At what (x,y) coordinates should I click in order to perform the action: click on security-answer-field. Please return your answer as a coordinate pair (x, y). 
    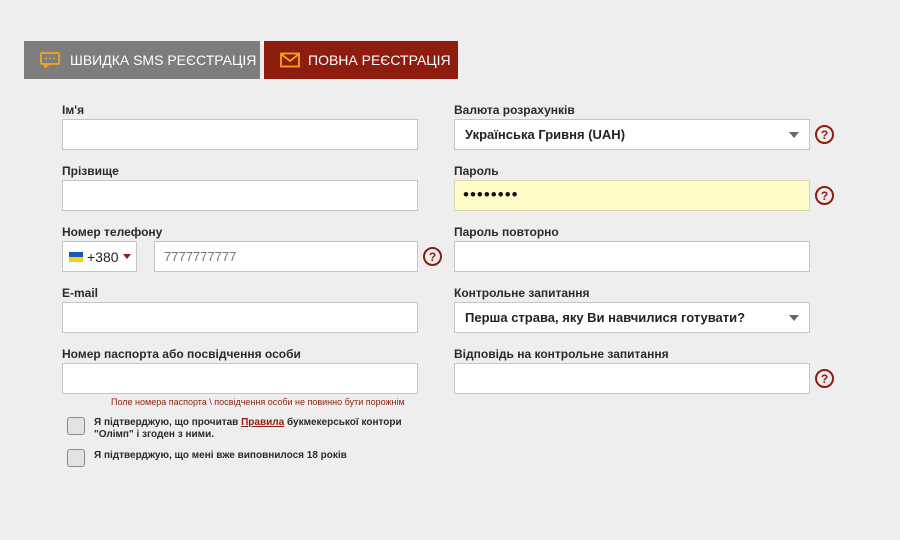
    Looking at the image, I should click on (632, 378).